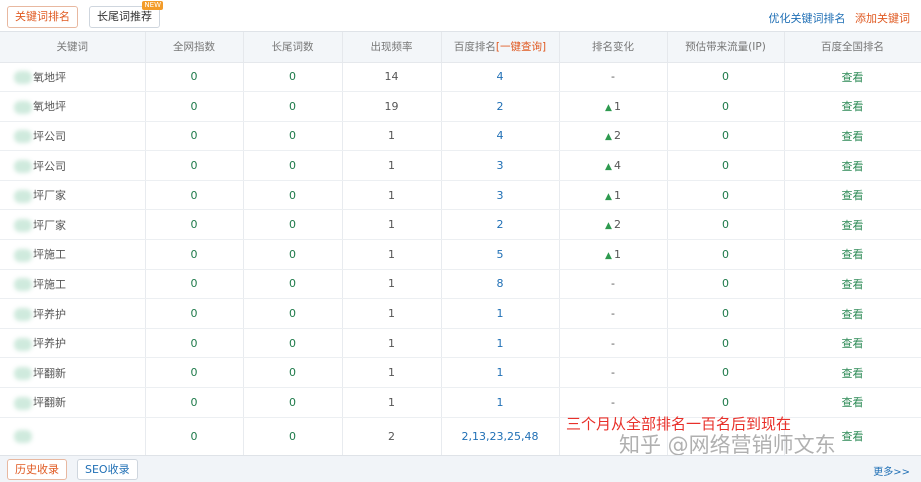  What do you see at coordinates (42, 17) in the screenshot?
I see `tab-keyword-rank: 关键词排名` at bounding box center [42, 17].